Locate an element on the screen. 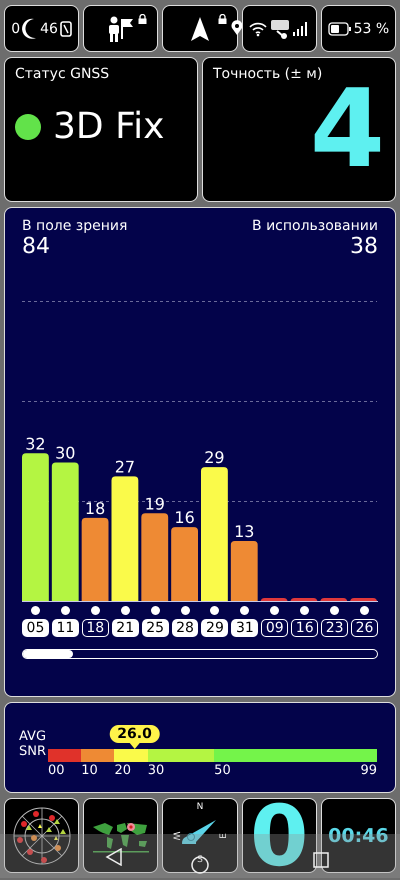  speed-value: 0 is located at coordinates (279, 835).